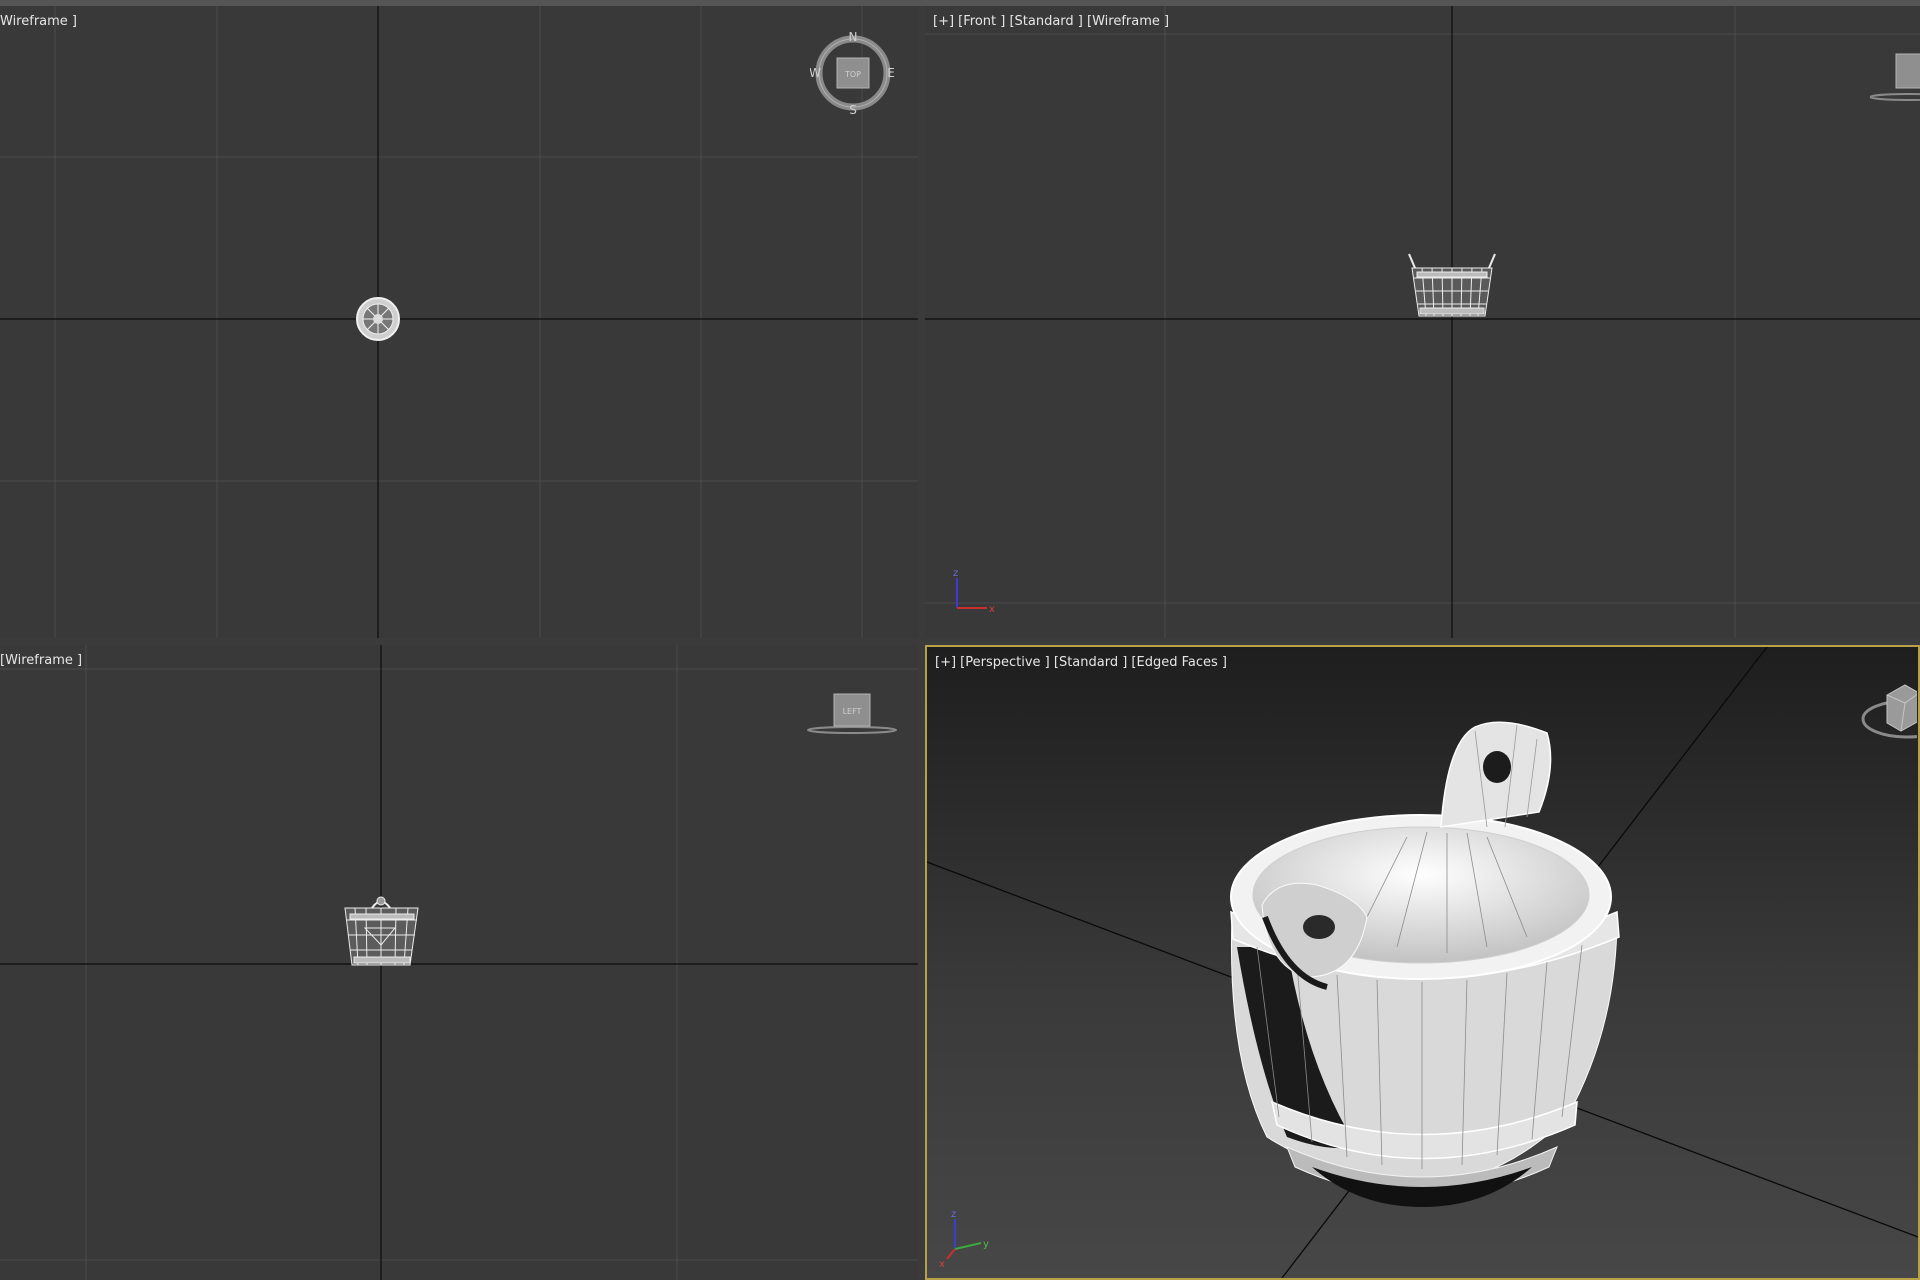  What do you see at coordinates (853, 109) in the screenshot?
I see `svg-text: S` at bounding box center [853, 109].